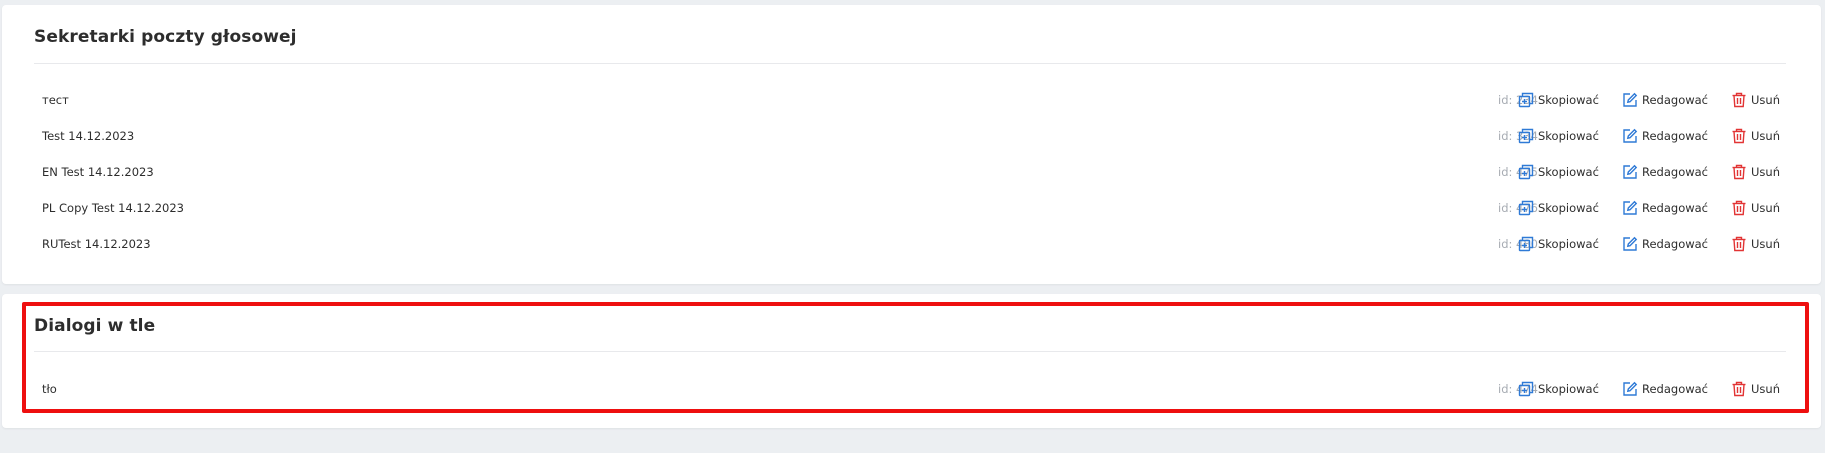 The height and width of the screenshot is (453, 1825). Describe the element at coordinates (96, 244) in the screenshot. I see `item-name: RUTest 14.12.2023` at that location.